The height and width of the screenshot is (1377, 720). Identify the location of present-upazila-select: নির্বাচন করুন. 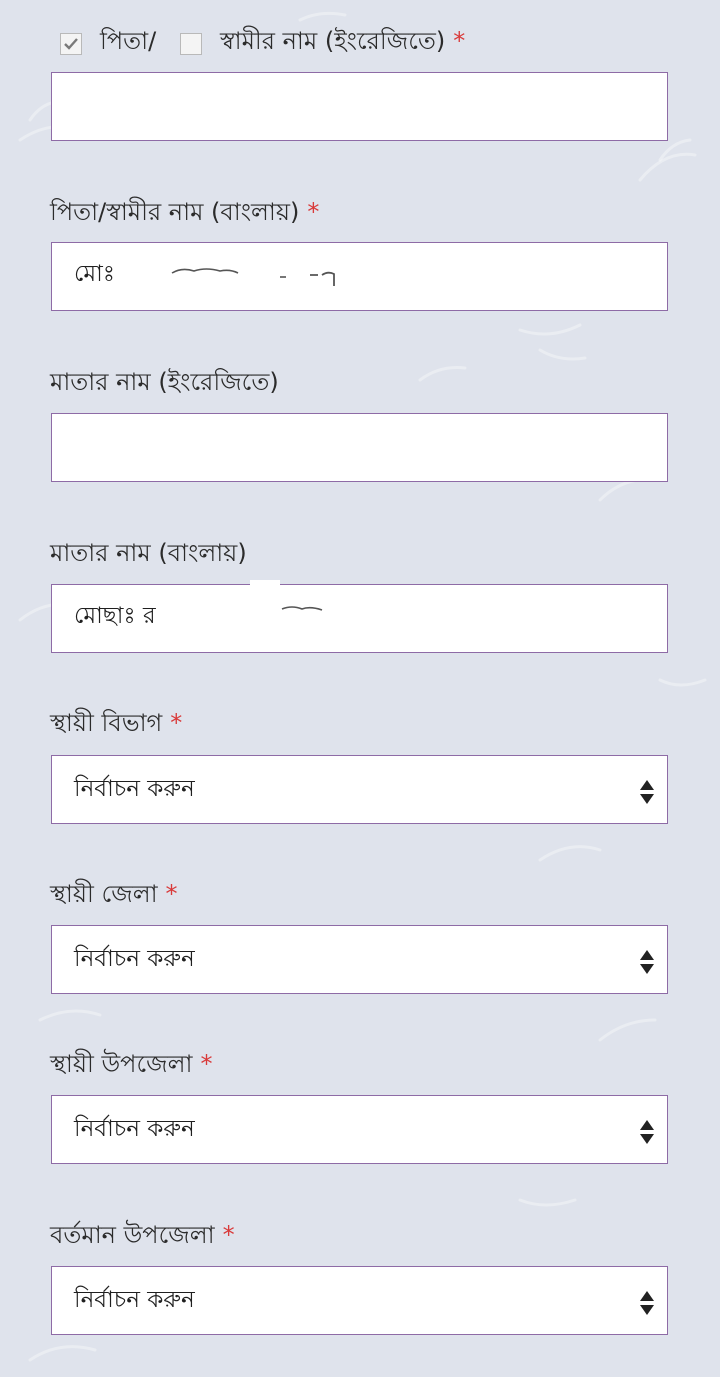
(359, 1300).